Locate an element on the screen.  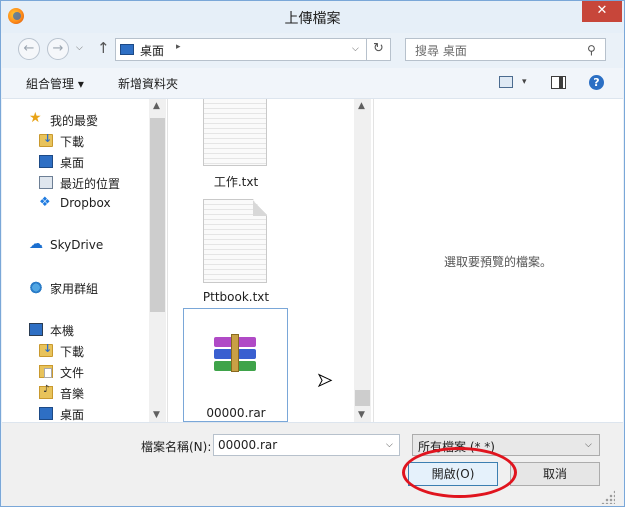
file-name: Pttbook.txt is located at coordinates (236, 297).